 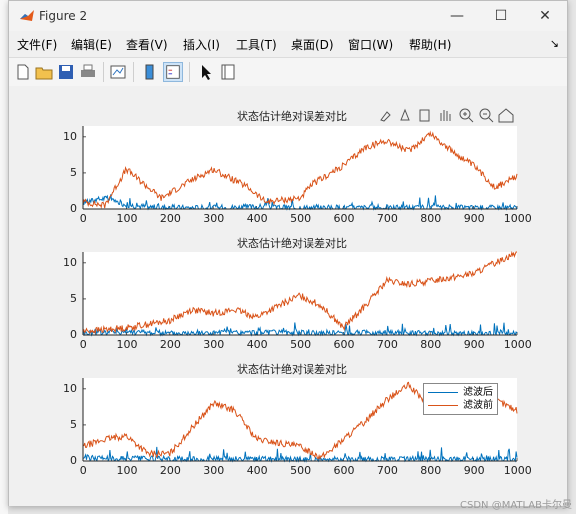 I want to click on legend-line-raw, so click(x=443, y=405).